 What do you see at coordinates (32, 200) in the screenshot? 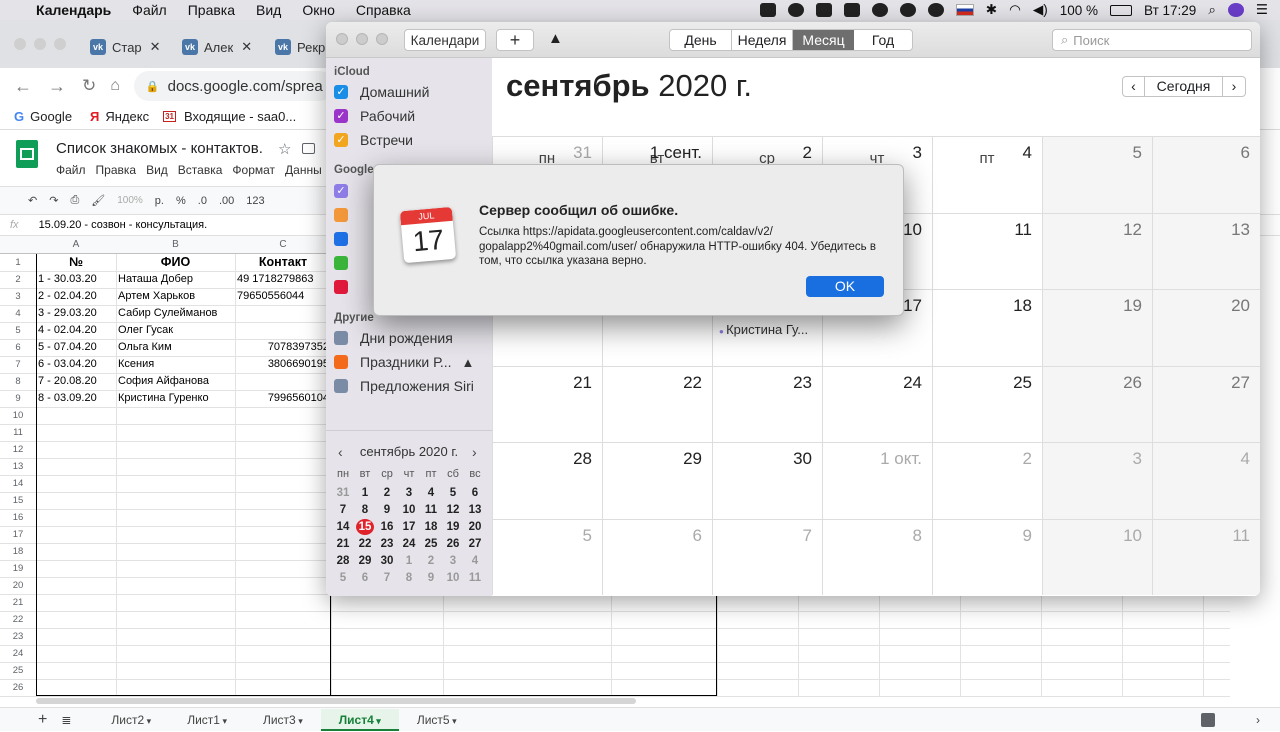
I see `undo-icon: ↶` at bounding box center [32, 200].